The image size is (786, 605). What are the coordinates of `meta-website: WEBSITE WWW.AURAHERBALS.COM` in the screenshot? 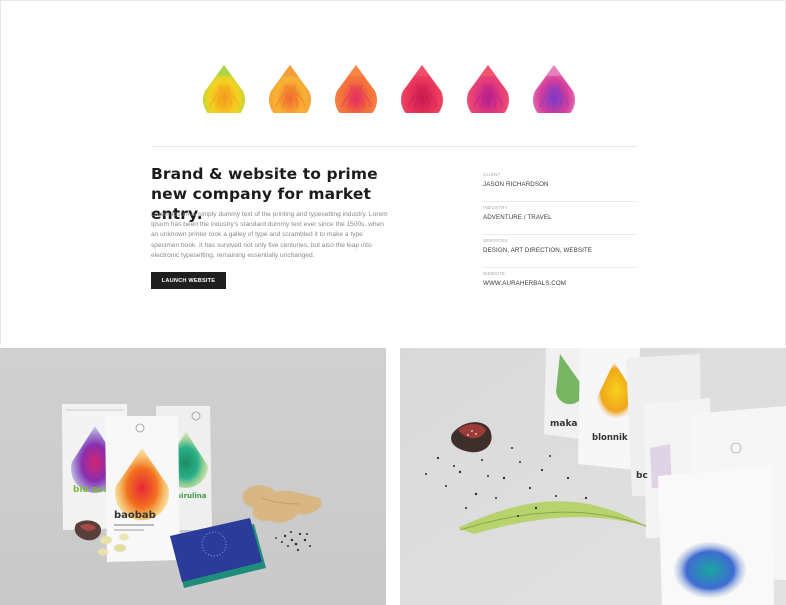 It's located at (560, 284).